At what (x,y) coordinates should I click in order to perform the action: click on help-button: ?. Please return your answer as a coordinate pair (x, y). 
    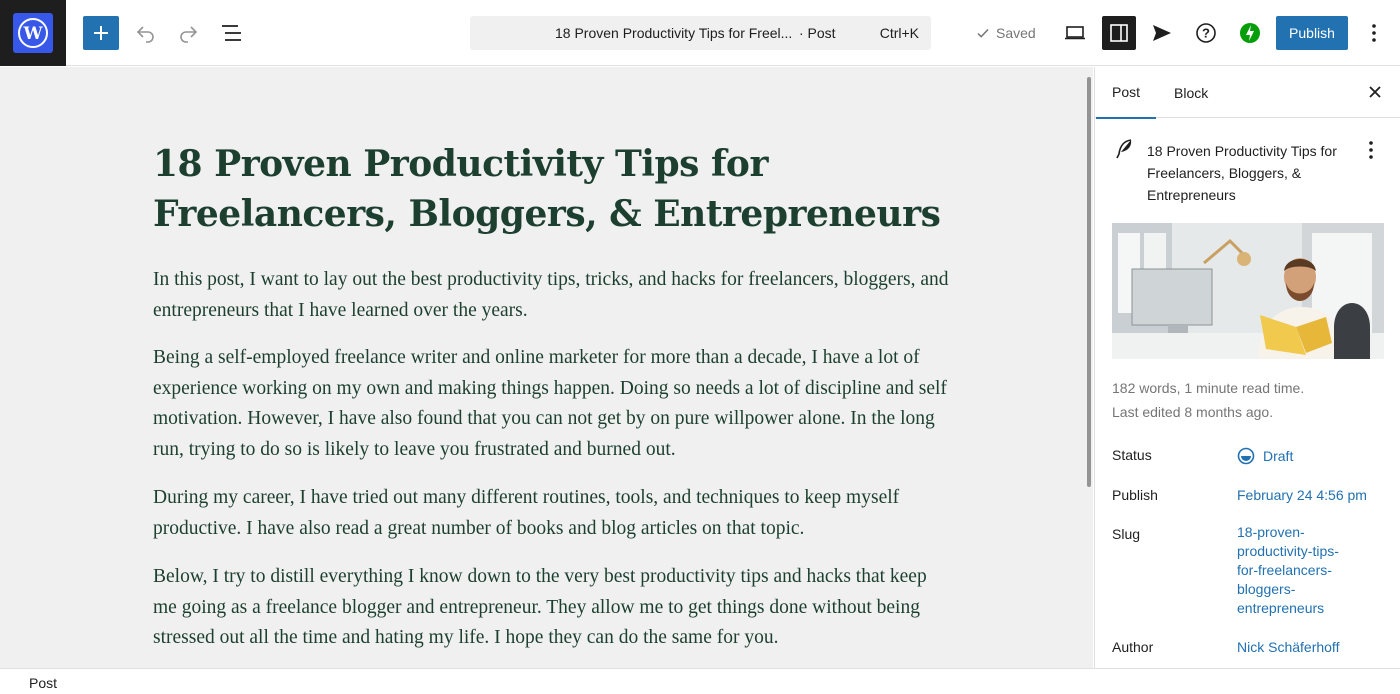
    Looking at the image, I should click on (1206, 33).